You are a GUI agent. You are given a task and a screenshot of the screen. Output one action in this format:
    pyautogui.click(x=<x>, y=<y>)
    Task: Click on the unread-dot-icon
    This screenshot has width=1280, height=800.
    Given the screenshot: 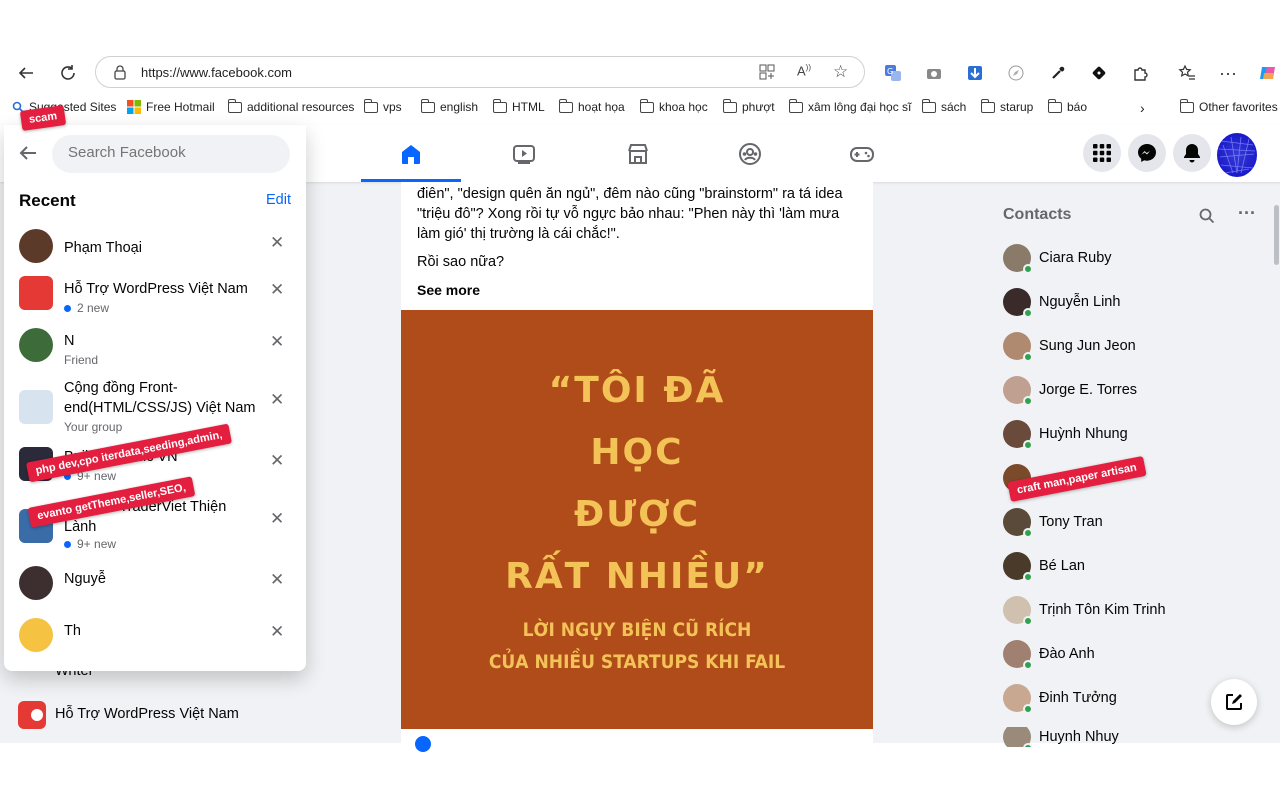 What is the action you would take?
    pyautogui.click(x=67, y=544)
    